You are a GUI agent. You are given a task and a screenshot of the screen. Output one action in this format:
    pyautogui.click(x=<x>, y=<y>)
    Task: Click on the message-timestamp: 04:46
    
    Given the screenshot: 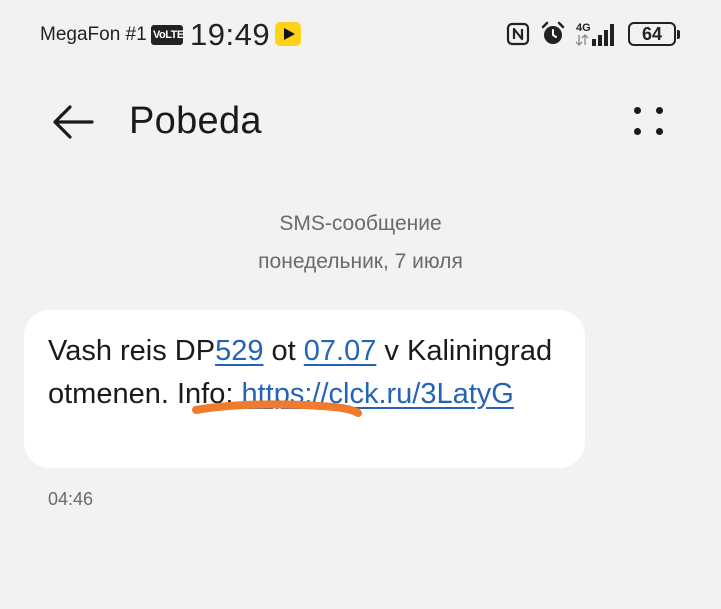 What is the action you would take?
    pyautogui.click(x=71, y=499)
    